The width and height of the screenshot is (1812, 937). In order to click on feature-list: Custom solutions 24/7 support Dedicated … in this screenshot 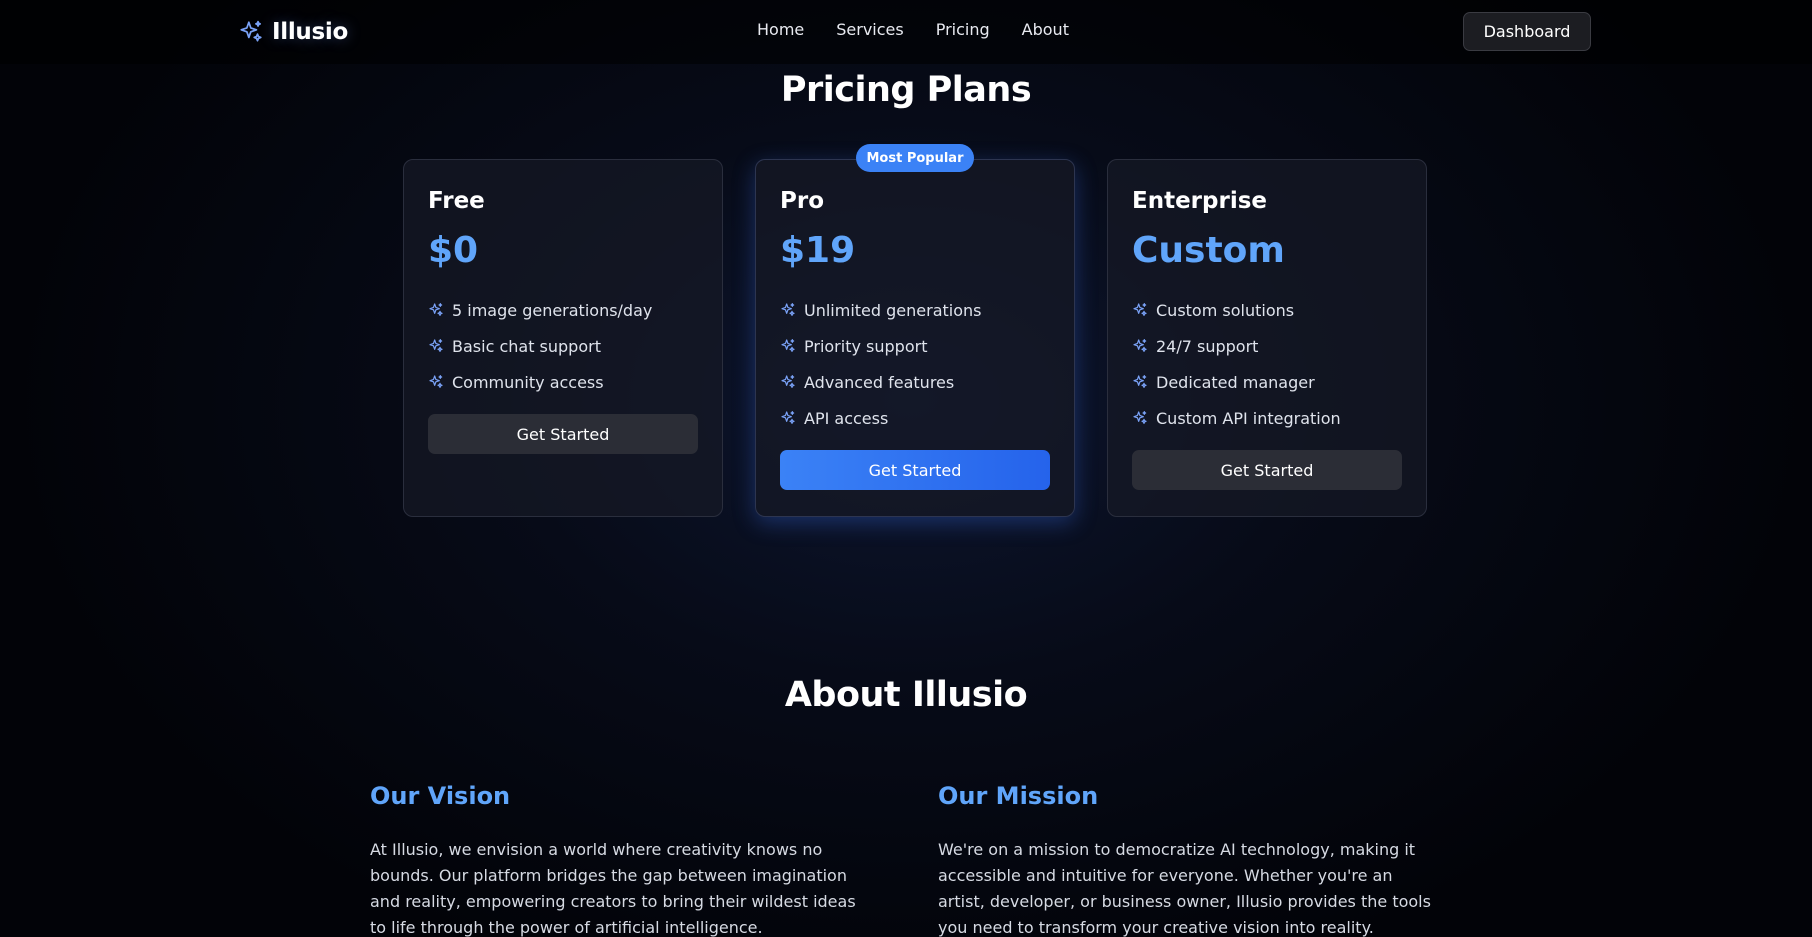, I will do `click(1267, 364)`.